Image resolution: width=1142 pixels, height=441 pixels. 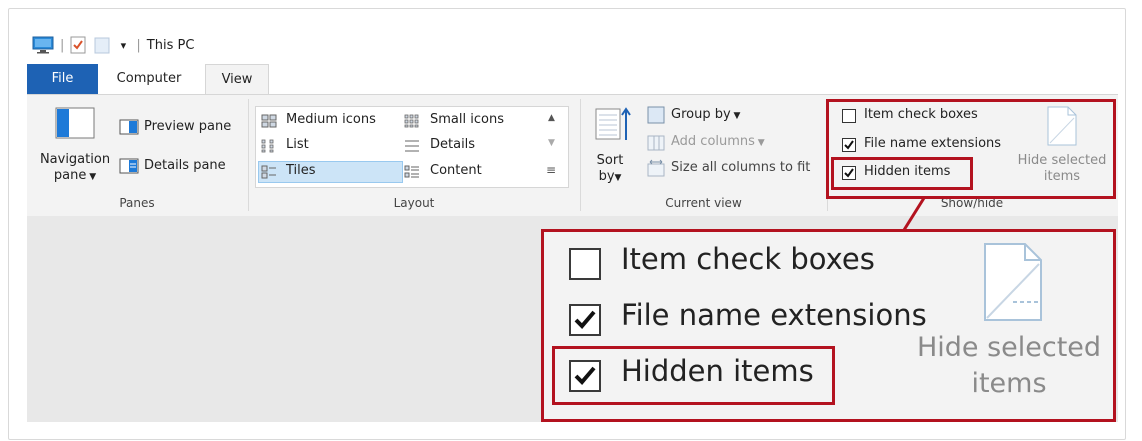 I want to click on navigation-pane-button: Navigation pane ▼, so click(x=75, y=168).